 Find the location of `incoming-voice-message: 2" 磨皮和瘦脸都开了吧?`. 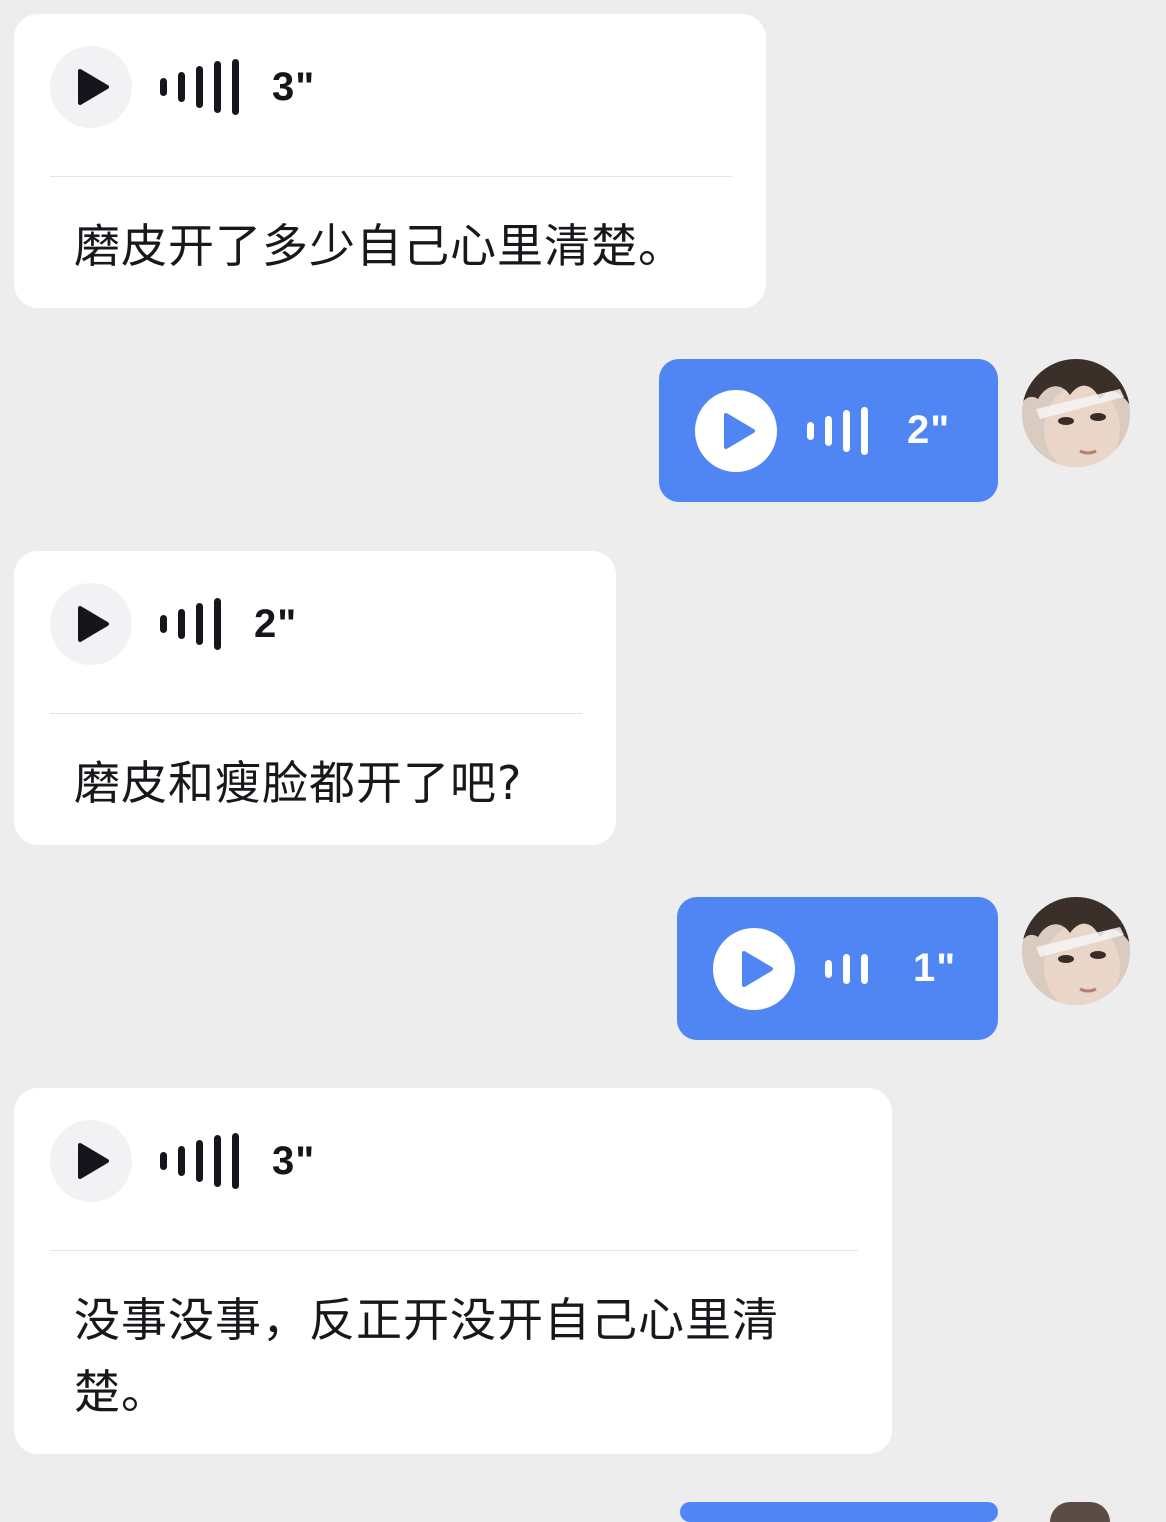

incoming-voice-message: 2" 磨皮和瘦脸都开了吧? is located at coordinates (315, 698).